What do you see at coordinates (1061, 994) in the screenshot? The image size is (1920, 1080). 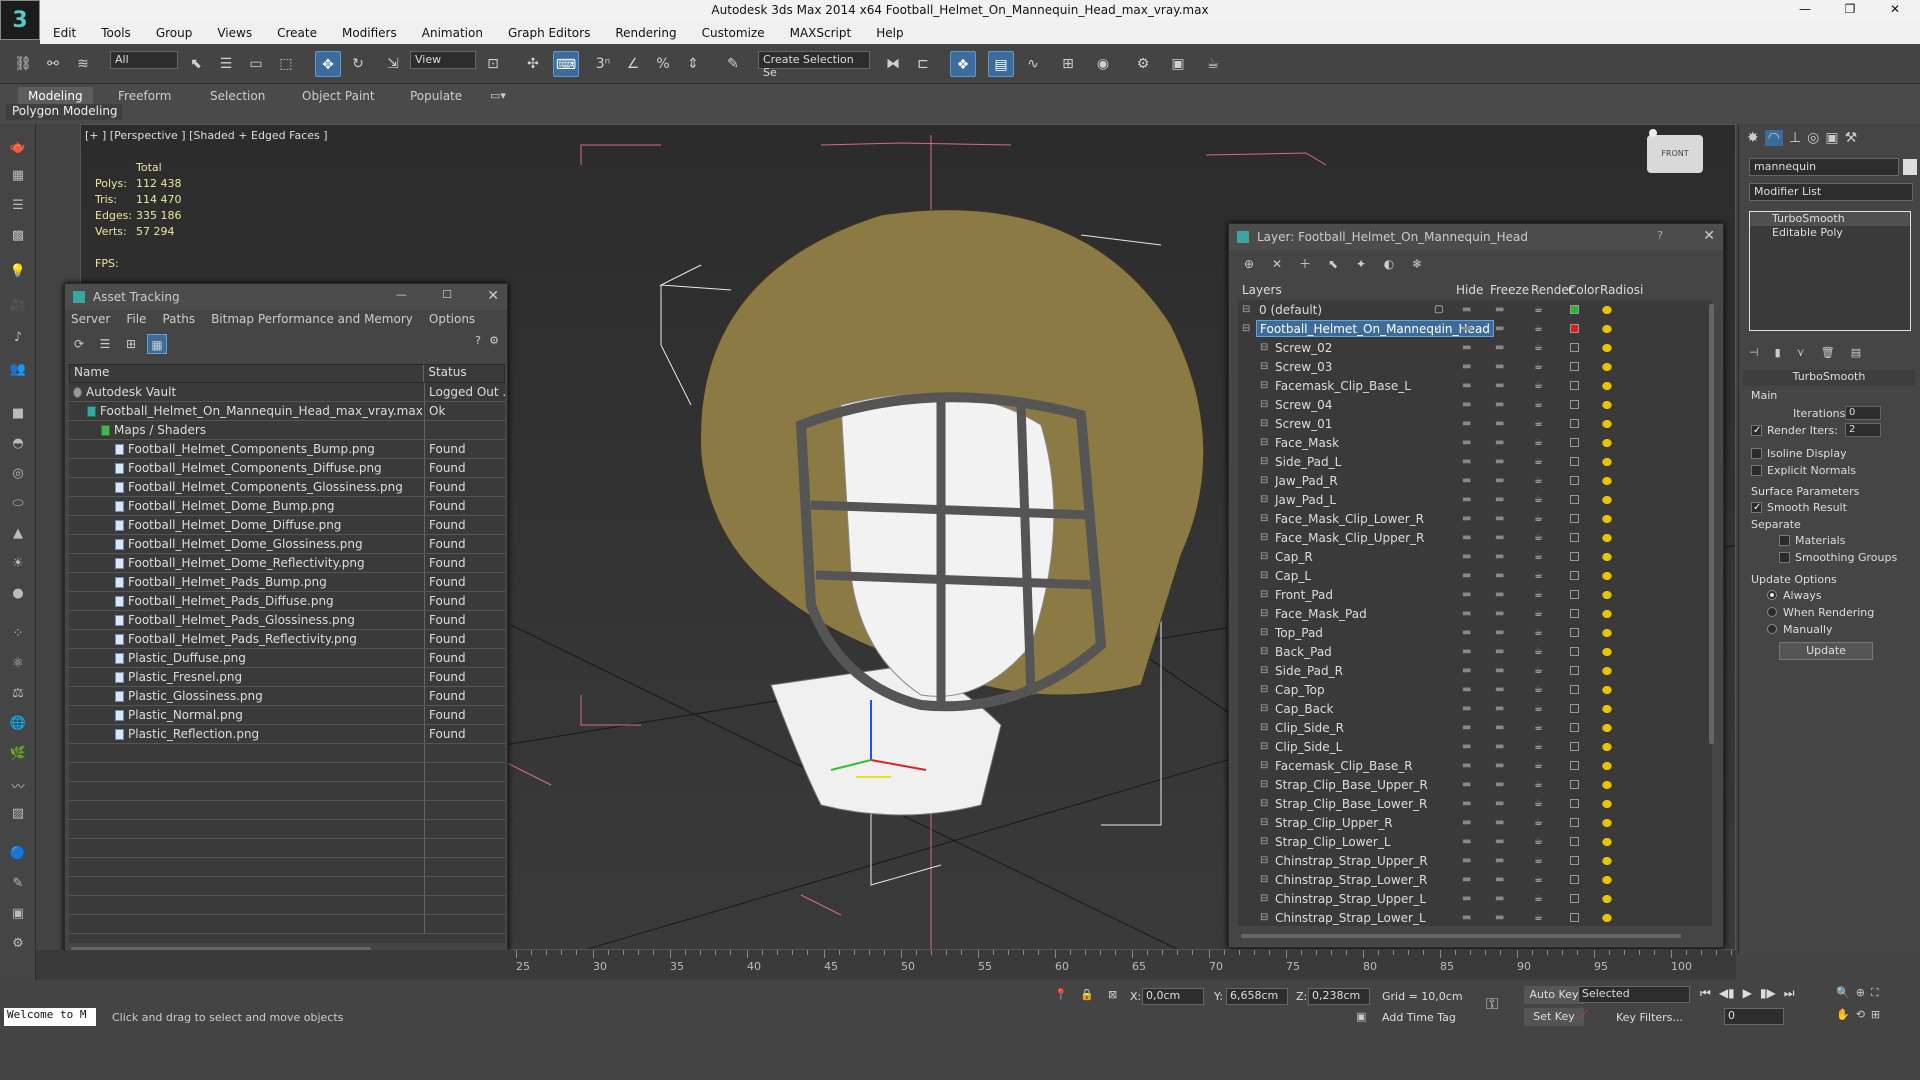 I see `marker-icon: 📍` at bounding box center [1061, 994].